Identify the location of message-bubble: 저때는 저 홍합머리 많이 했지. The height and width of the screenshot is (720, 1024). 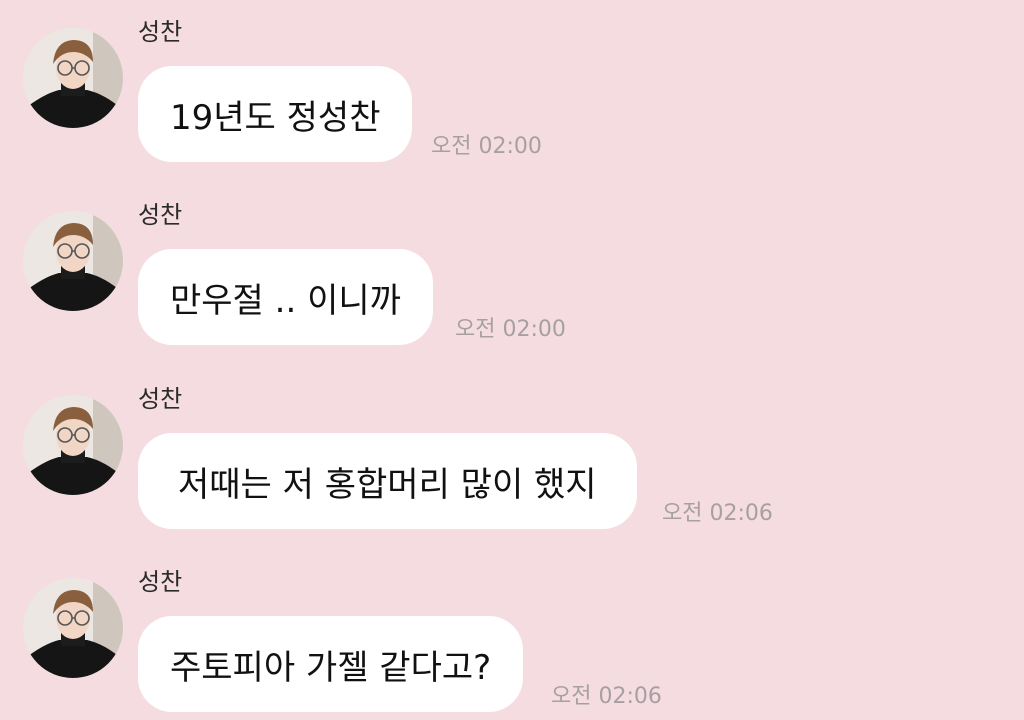
(387, 481).